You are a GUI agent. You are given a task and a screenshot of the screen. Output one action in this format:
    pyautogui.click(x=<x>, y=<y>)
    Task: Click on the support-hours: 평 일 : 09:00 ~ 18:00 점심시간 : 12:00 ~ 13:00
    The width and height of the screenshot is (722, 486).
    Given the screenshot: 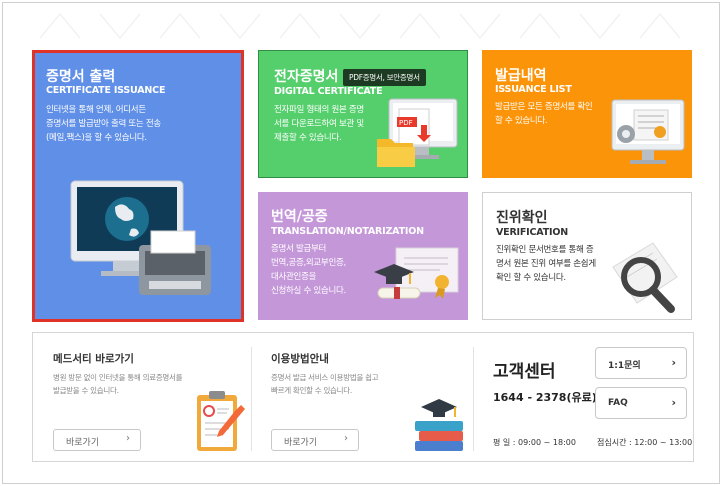 What is the action you would take?
    pyautogui.click(x=592, y=442)
    